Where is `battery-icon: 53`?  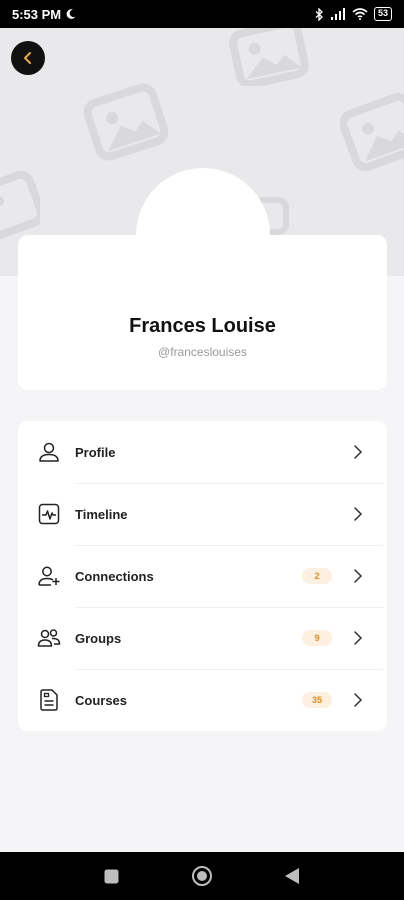 battery-icon: 53 is located at coordinates (382, 14).